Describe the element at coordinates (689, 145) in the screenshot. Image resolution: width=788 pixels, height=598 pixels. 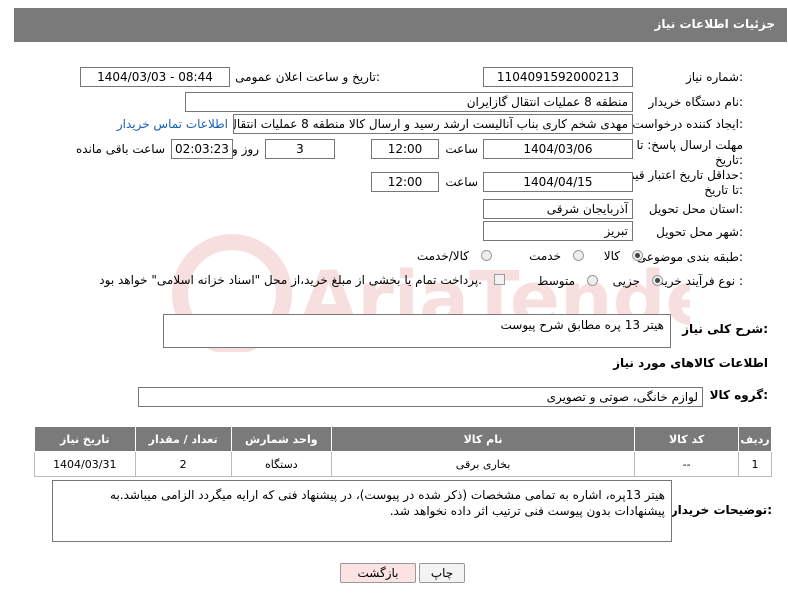
I see `deadline-label-1: مهلت ارسال پاسخ: تا` at that location.